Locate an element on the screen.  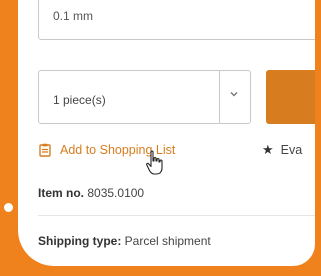
quantity-value: 1 piece(s) is located at coordinates (79, 100).